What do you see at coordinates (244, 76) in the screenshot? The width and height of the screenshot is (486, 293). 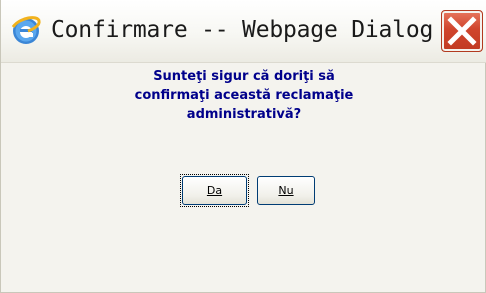 I see `message-line: Sunteţi sigur că doriţi să` at bounding box center [244, 76].